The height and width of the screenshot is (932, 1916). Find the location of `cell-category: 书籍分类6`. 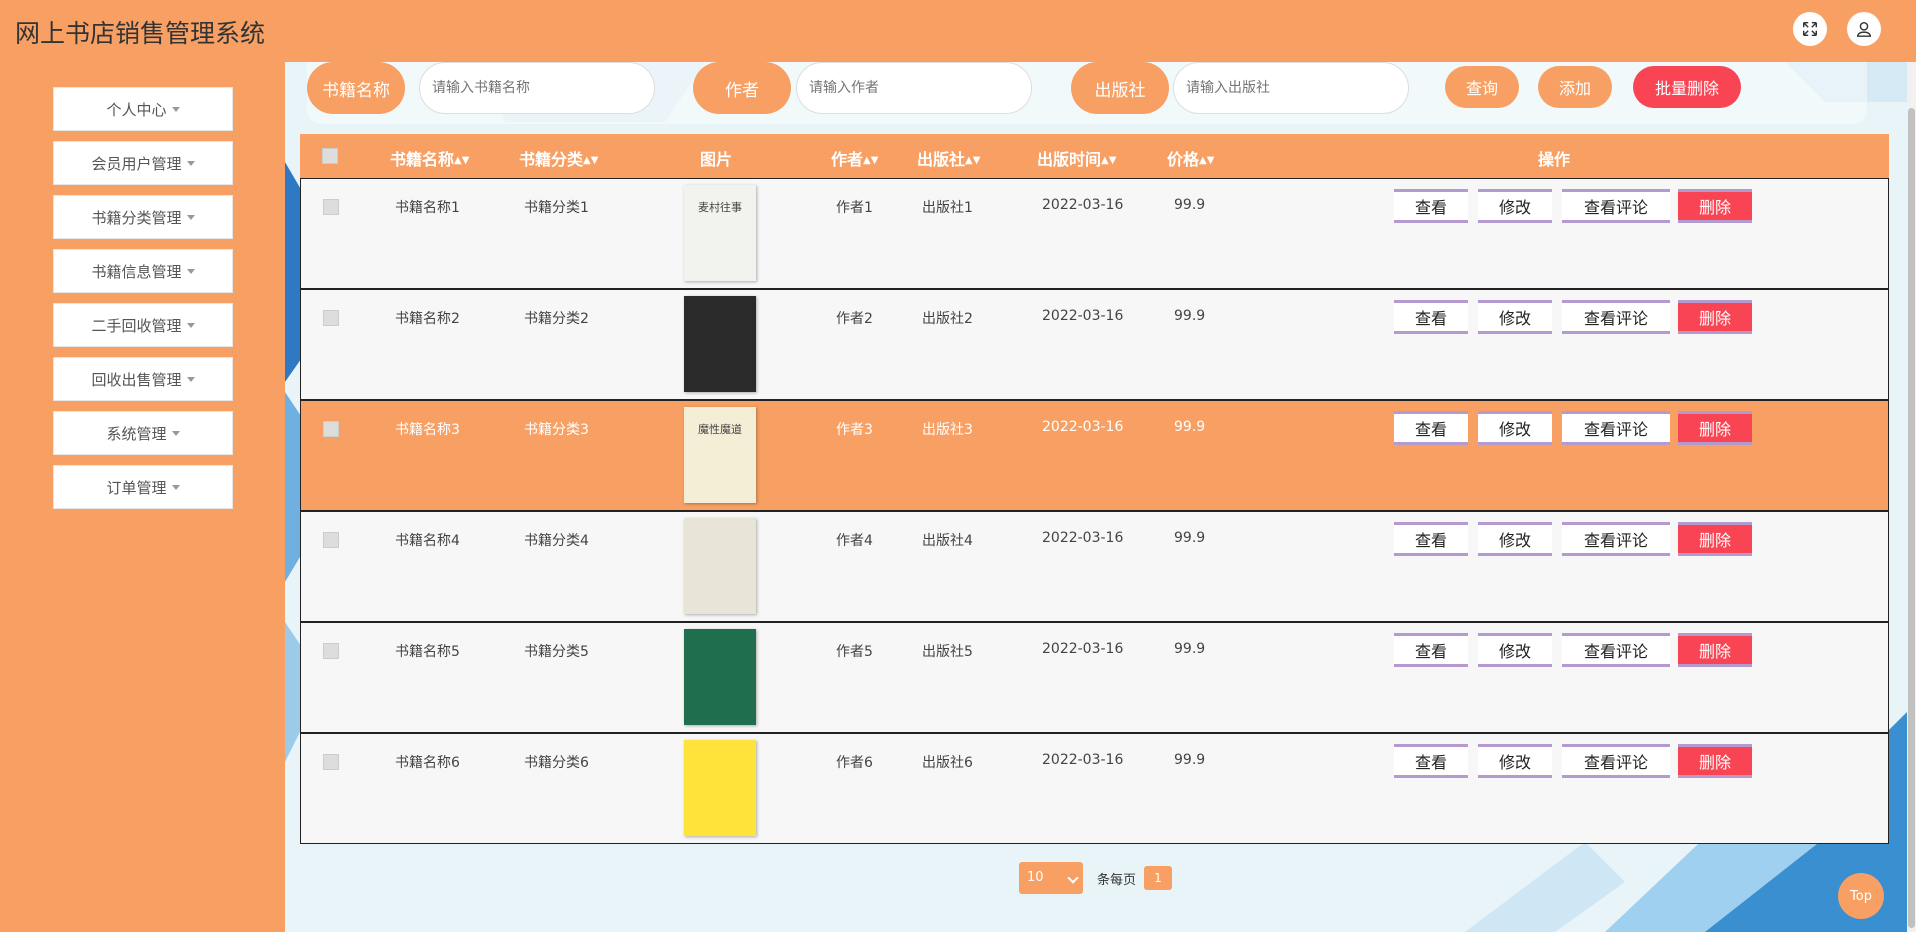

cell-category: 书籍分类6 is located at coordinates (556, 763).